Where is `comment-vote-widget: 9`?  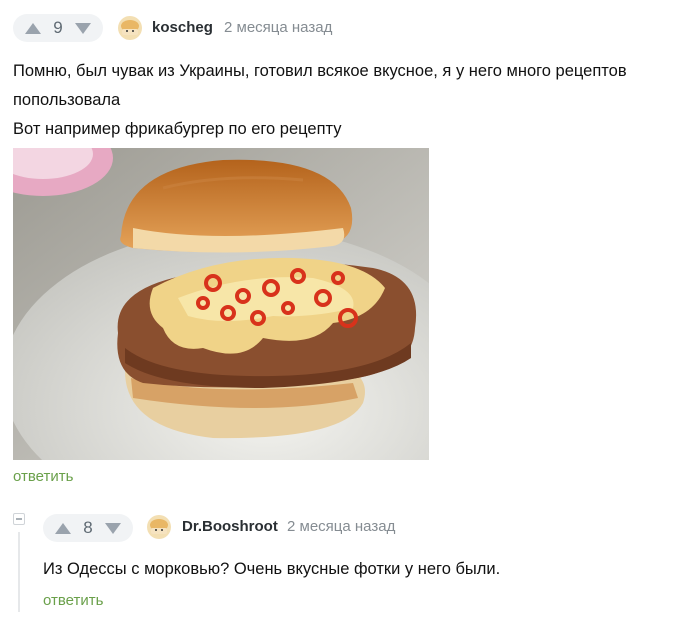
comment-vote-widget: 9 is located at coordinates (58, 28).